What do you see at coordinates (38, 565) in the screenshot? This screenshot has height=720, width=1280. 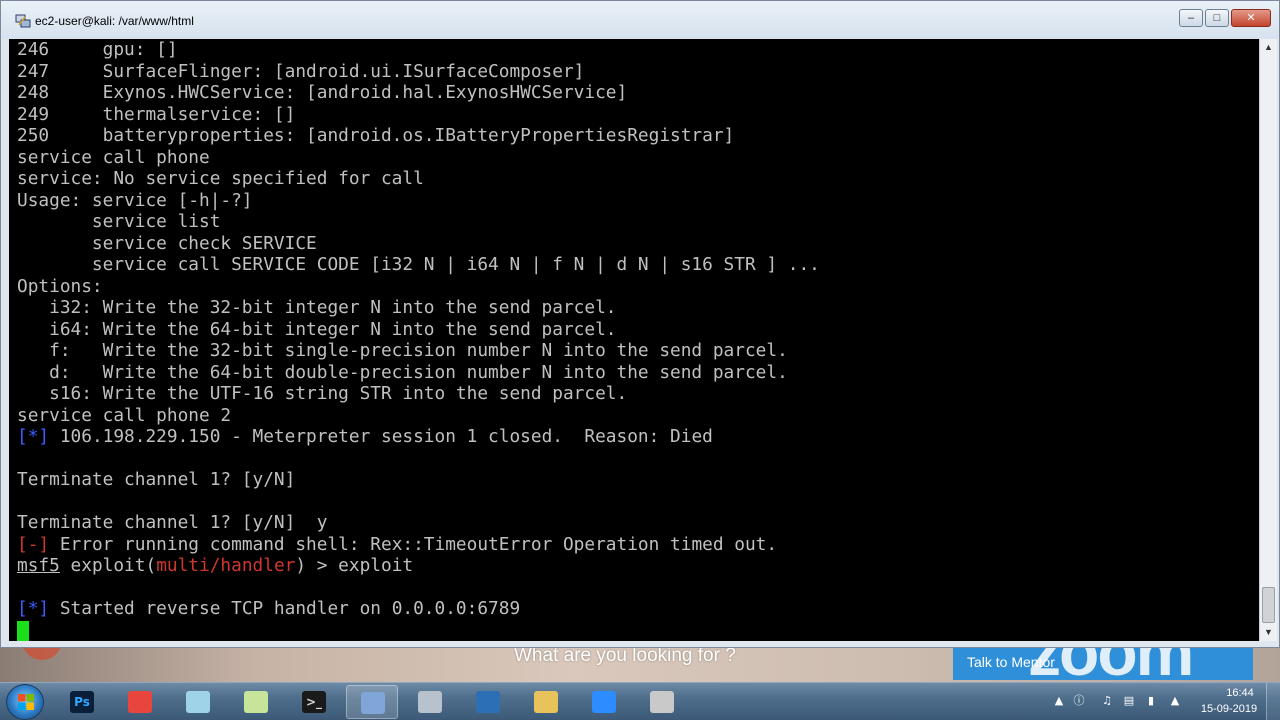 I see `terminal-text: msf5` at bounding box center [38, 565].